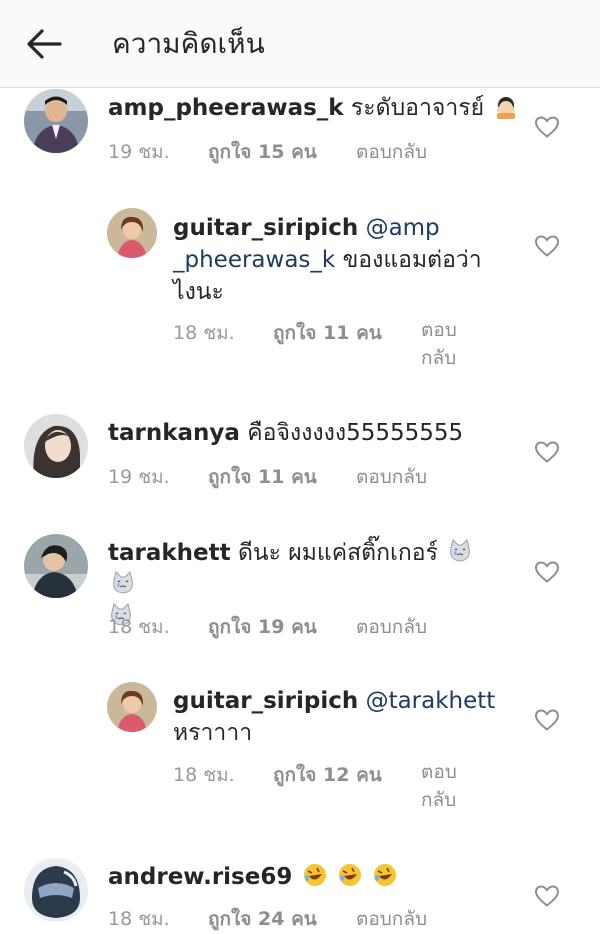 The image size is (600, 934). What do you see at coordinates (355, 433) in the screenshot?
I see `comment-body: คือจิงงงงง55555555` at bounding box center [355, 433].